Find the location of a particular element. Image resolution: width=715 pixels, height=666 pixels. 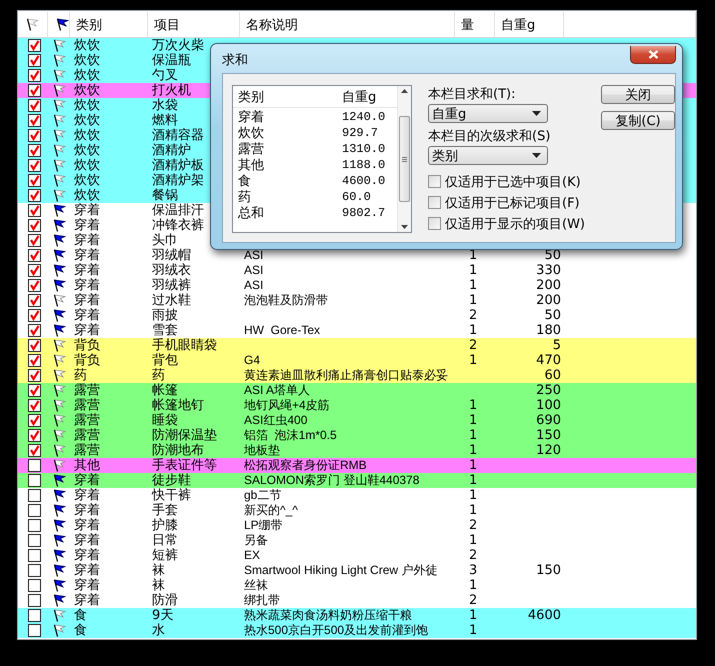

description-cell: 另备 is located at coordinates (256, 540).